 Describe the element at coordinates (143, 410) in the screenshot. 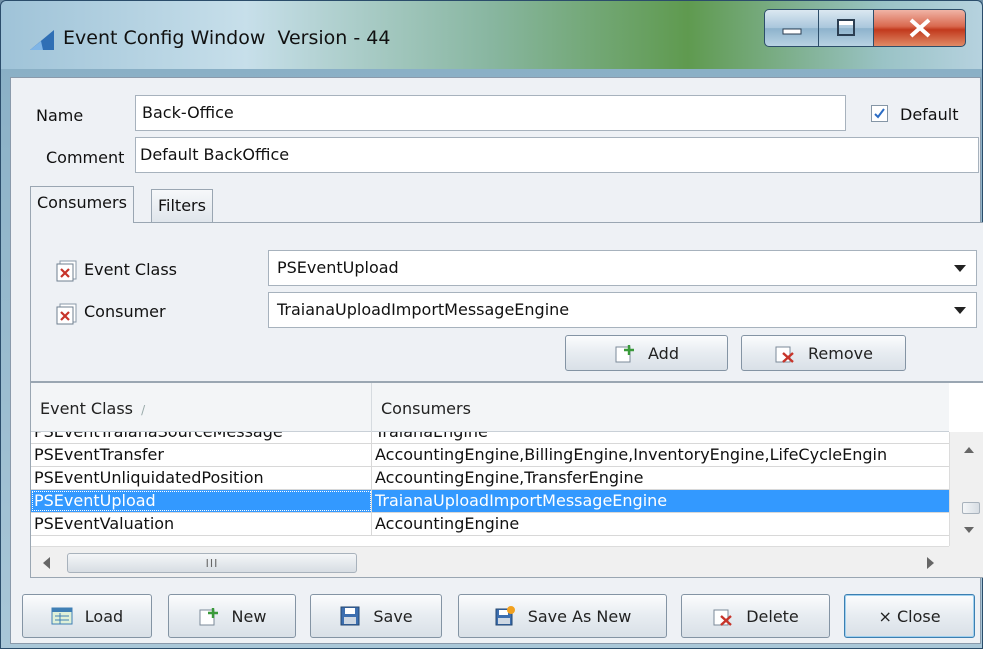

I see `sort-indicator-icon: /` at that location.